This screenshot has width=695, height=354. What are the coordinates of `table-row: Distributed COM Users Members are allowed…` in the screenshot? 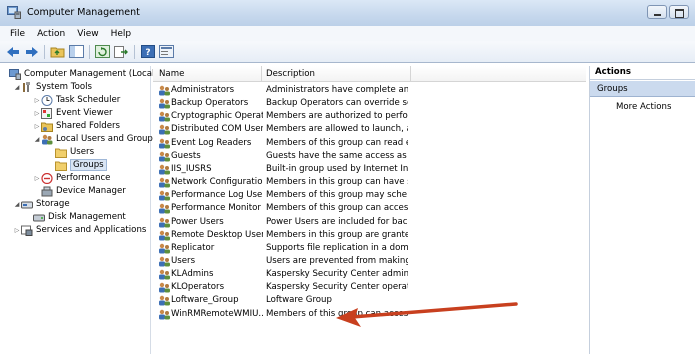 It's located at (368, 130).